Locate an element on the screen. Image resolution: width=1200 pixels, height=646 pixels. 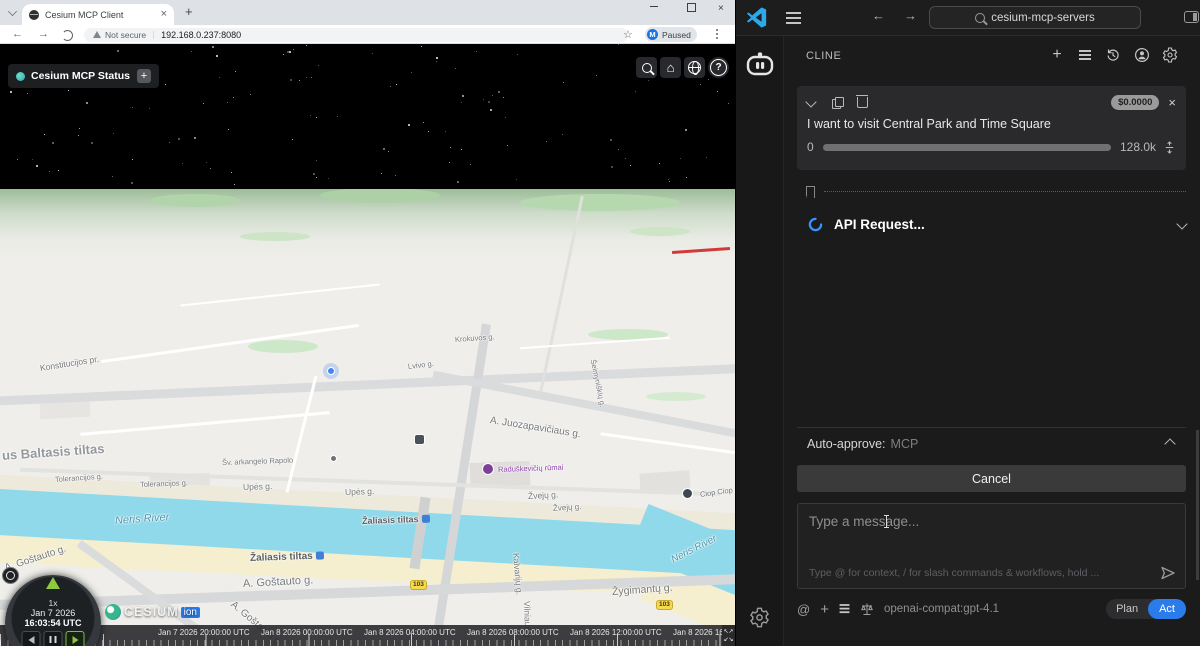
clock-badge-icon is located at coordinates (10, 575).